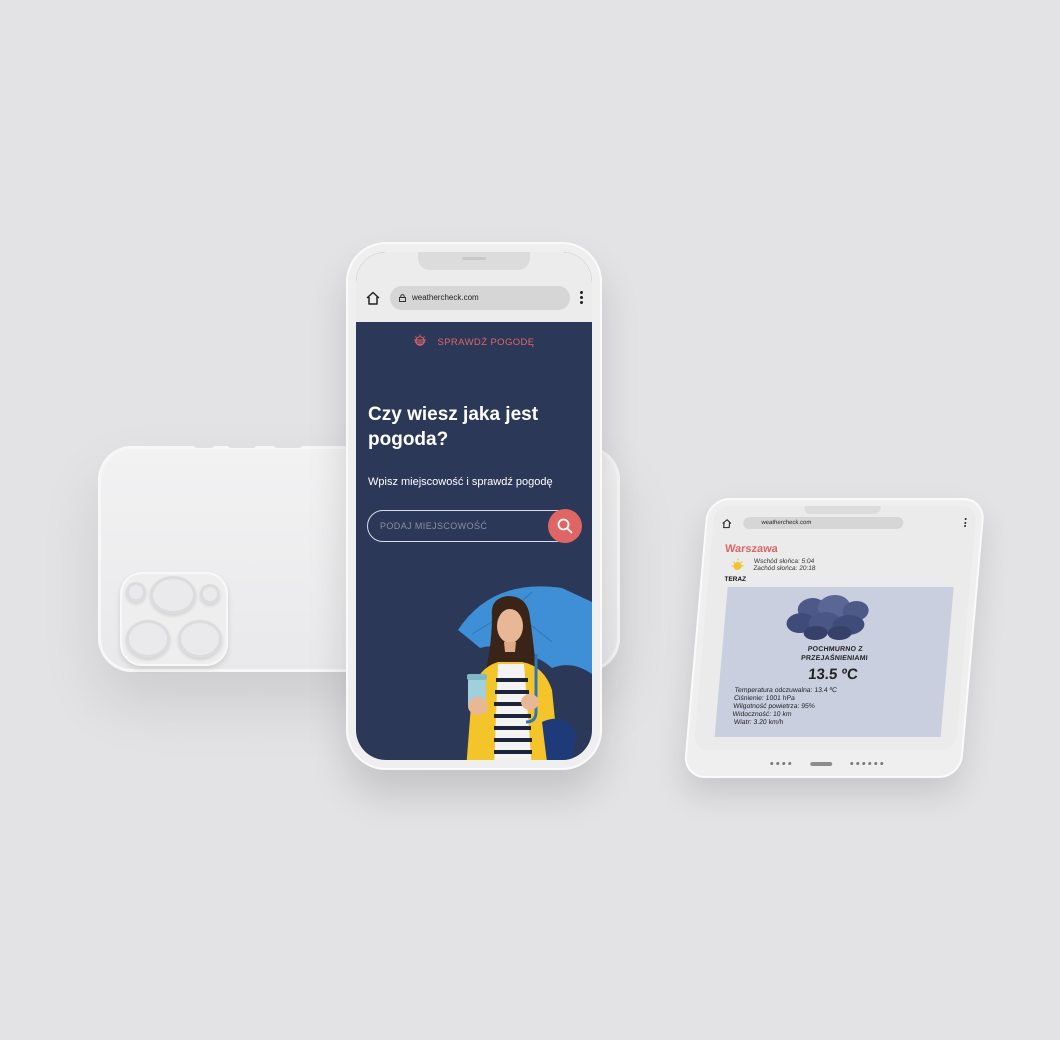 The height and width of the screenshot is (1040, 1060). What do you see at coordinates (762, 714) in the screenshot?
I see `visibility: Widoczność: 10 km` at bounding box center [762, 714].